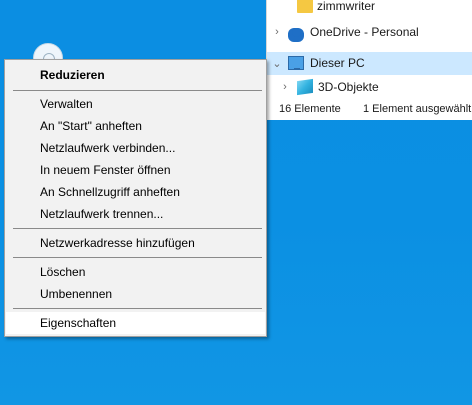  What do you see at coordinates (91, 126) in the screenshot?
I see `menu-item-label: An "Start" anheften` at bounding box center [91, 126].